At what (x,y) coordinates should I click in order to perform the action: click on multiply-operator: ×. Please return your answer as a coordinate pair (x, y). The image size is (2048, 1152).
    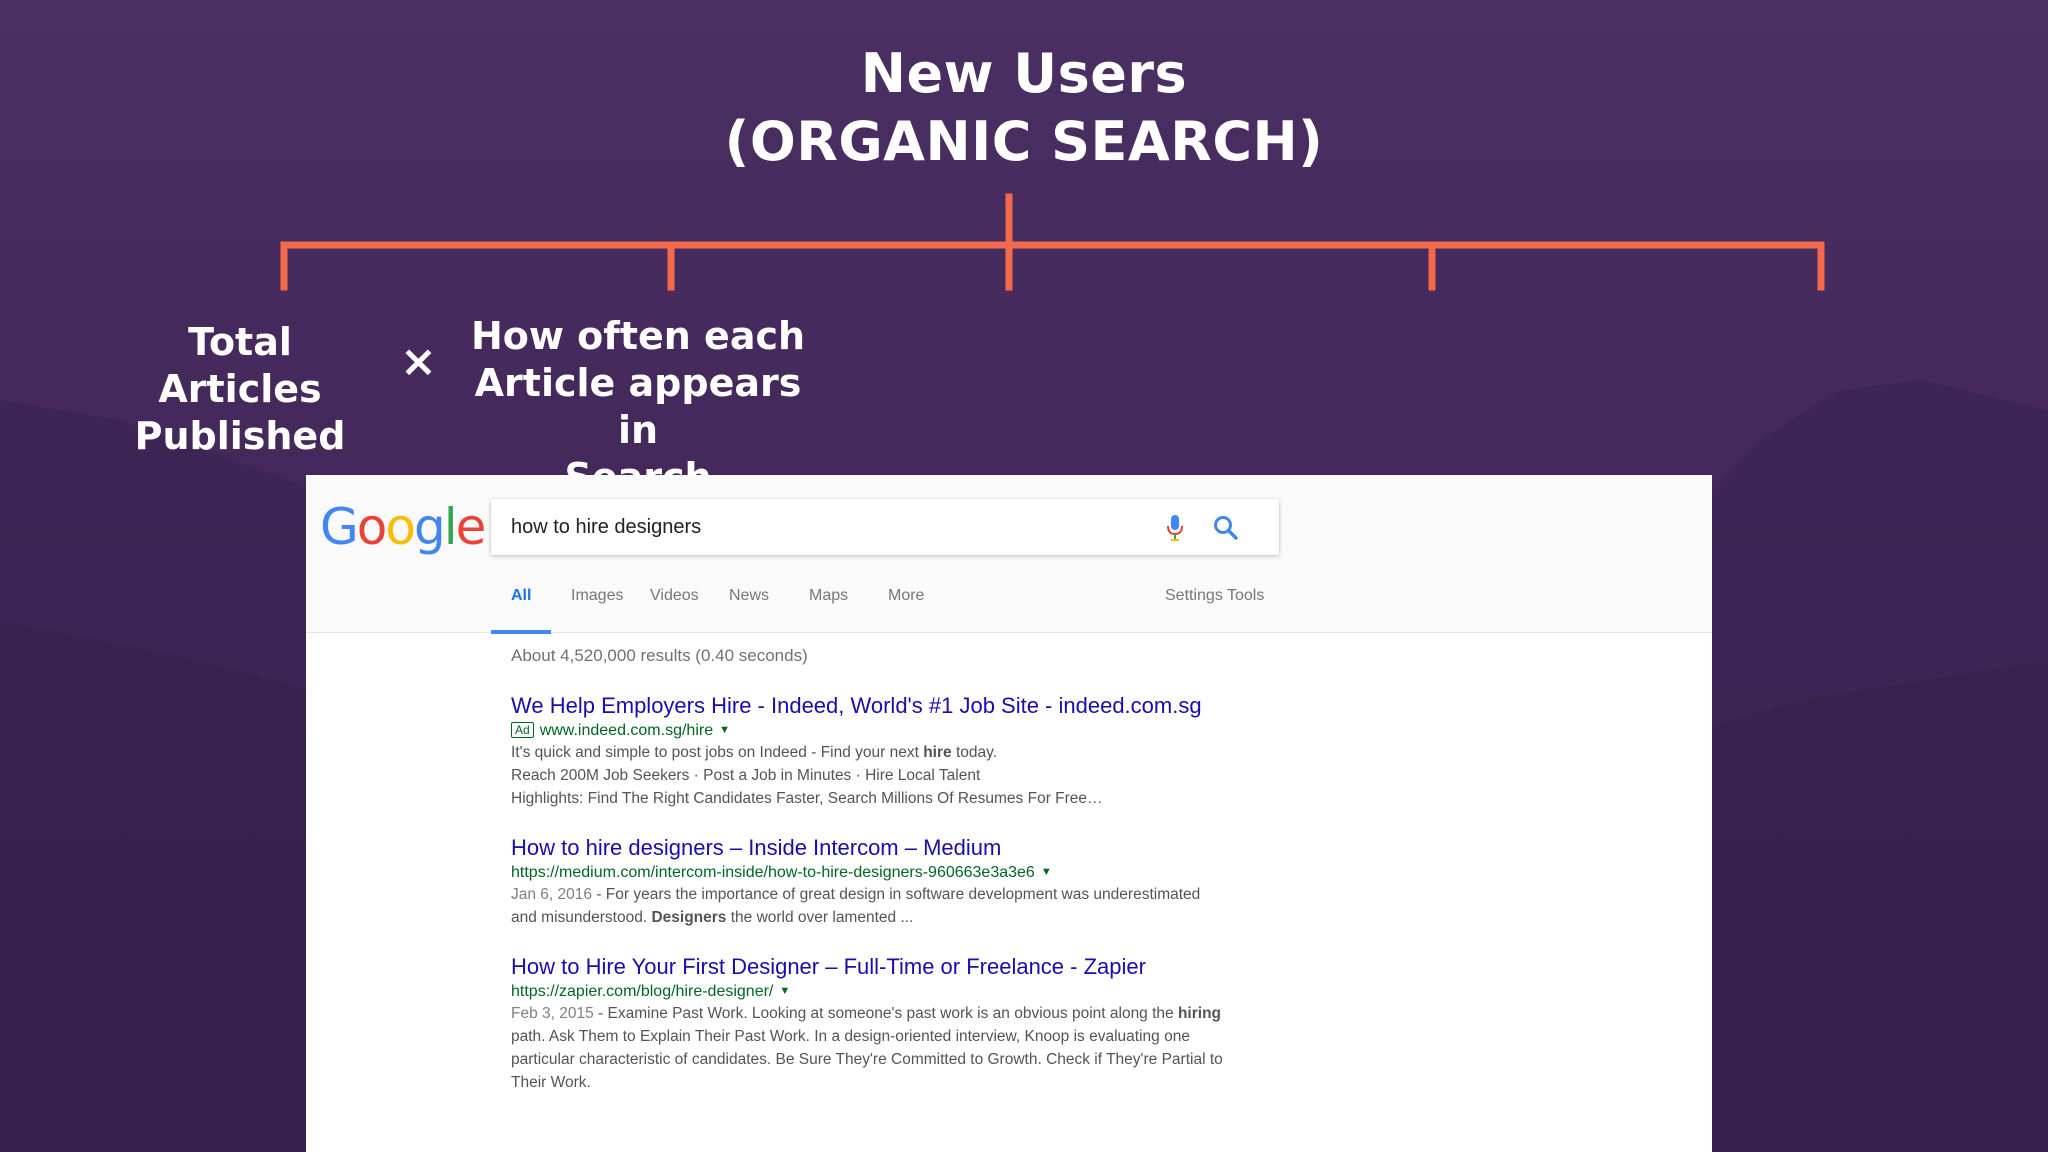
    Looking at the image, I should click on (418, 361).